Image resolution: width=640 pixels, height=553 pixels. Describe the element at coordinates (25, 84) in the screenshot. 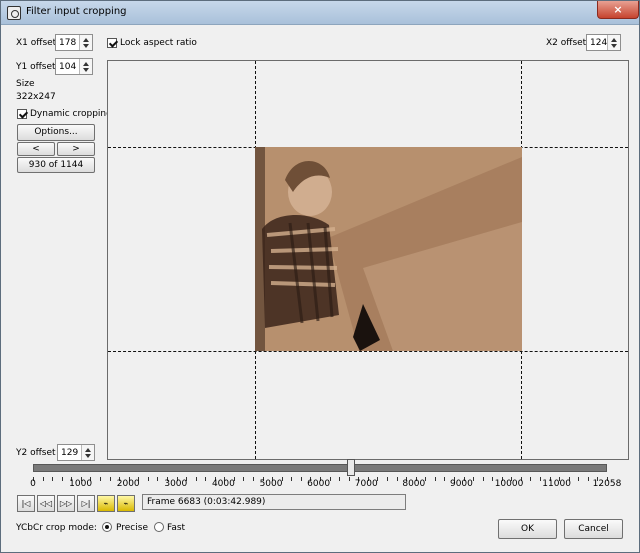

I see `size-label: Size` at that location.